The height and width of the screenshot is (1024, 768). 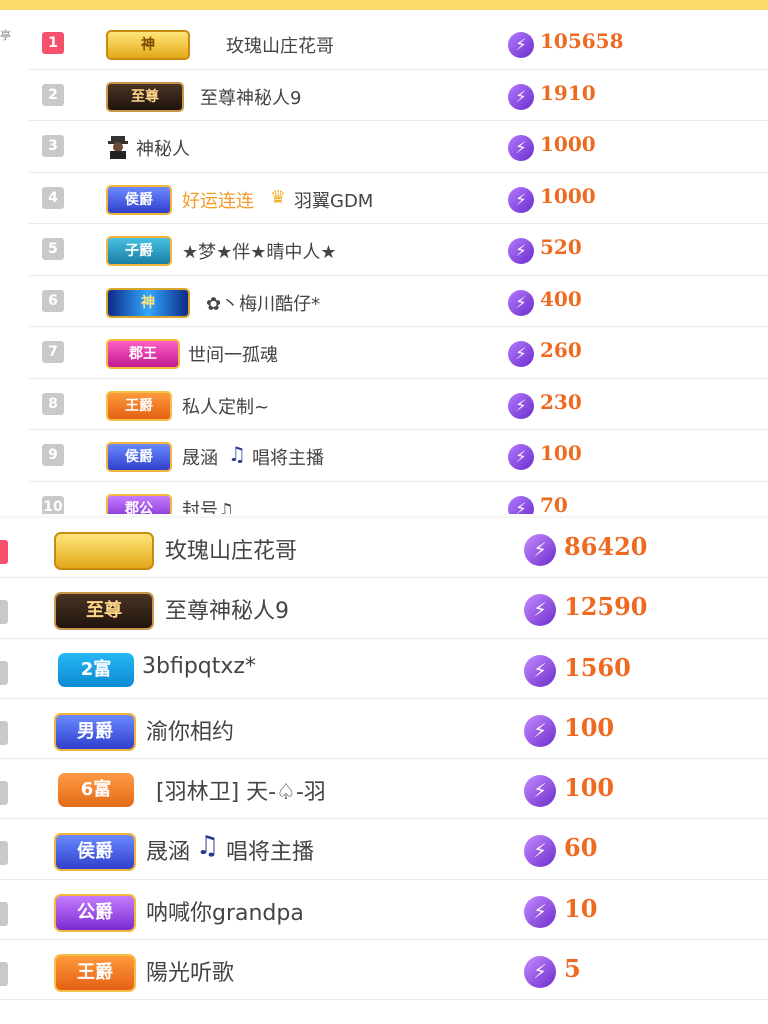 I want to click on list-item: 2富 3bfipqtxz* ⚡ 1560, so click(x=384, y=669).